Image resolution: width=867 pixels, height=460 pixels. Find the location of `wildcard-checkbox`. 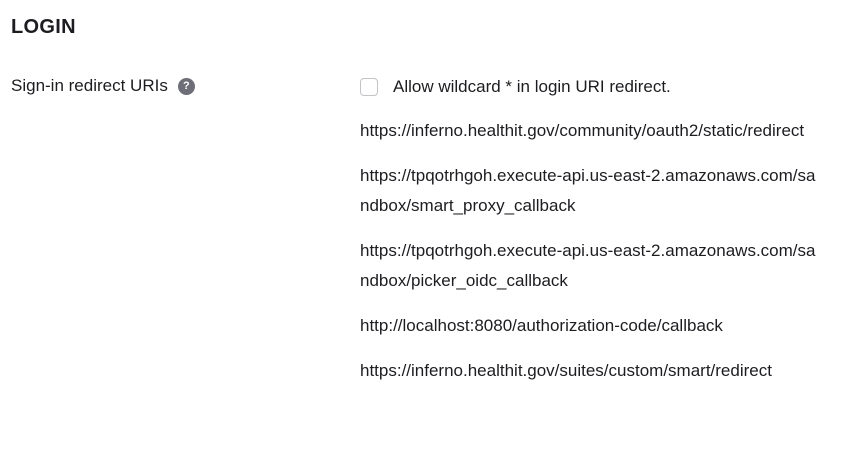

wildcard-checkbox is located at coordinates (369, 87).